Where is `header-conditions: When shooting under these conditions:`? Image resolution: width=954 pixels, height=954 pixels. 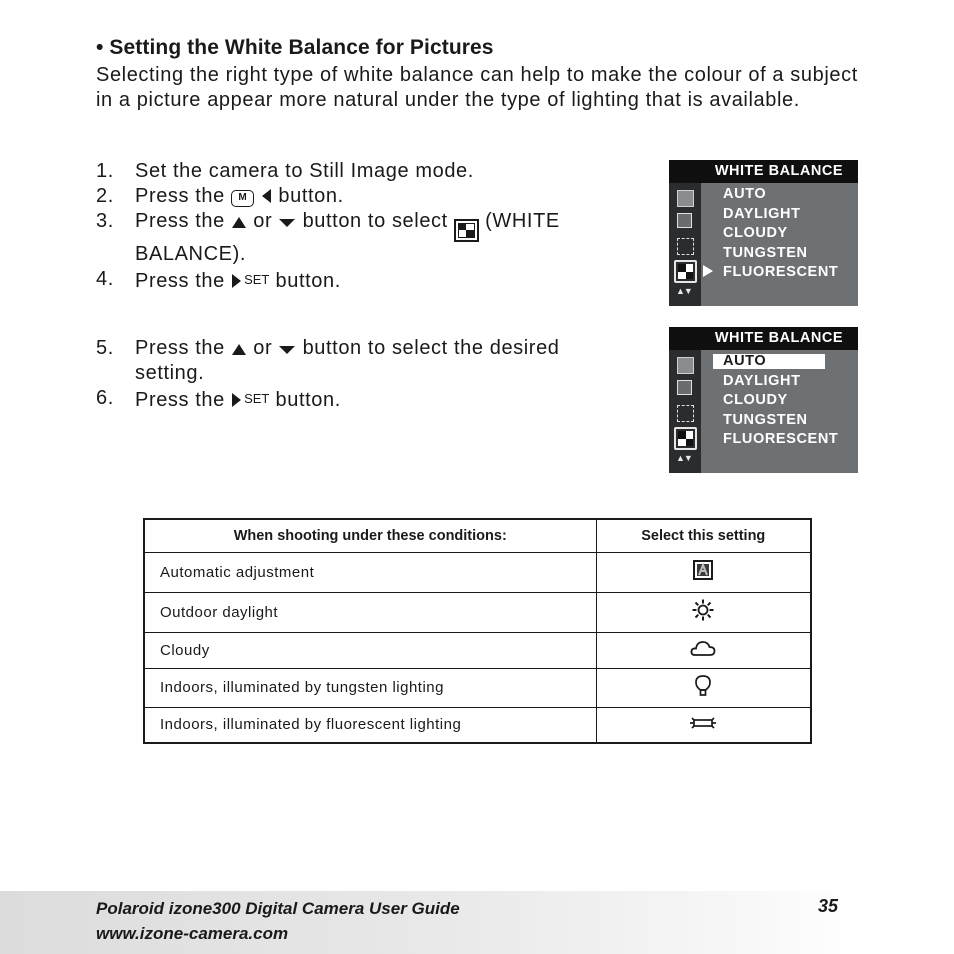 header-conditions: When shooting under these conditions: is located at coordinates (370, 535).